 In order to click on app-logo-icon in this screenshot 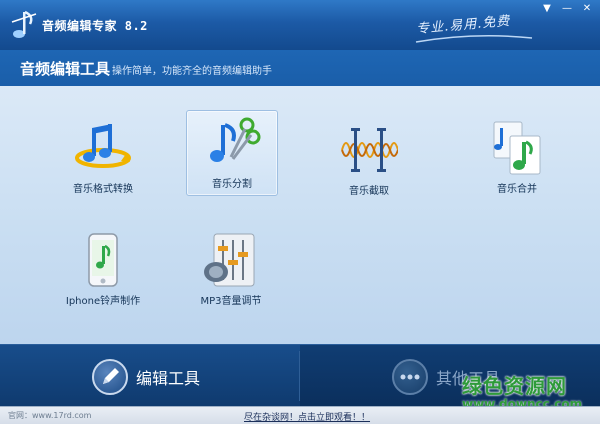, I will do `click(24, 24)`.